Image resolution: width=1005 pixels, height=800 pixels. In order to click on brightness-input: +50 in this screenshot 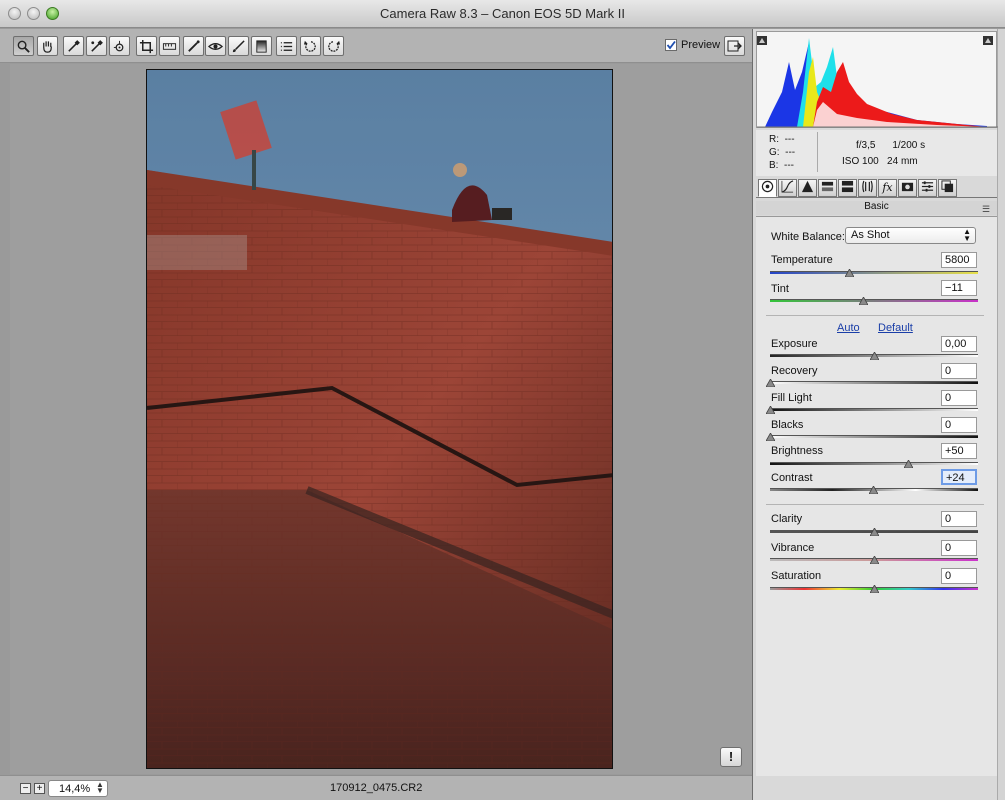, I will do `click(959, 451)`.